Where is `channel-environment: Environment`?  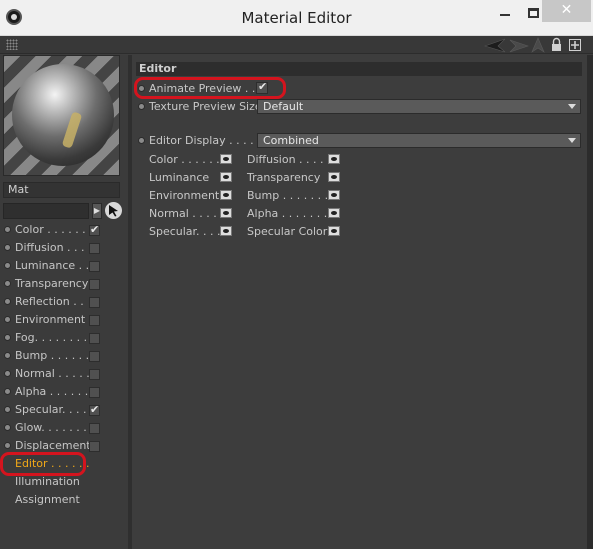 channel-environment: Environment is located at coordinates (64, 320).